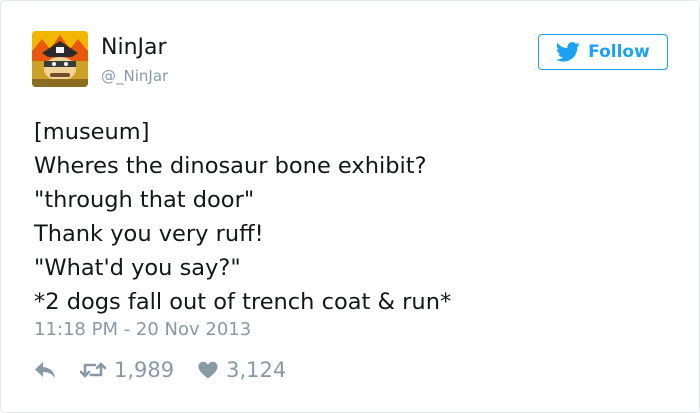  What do you see at coordinates (352, 60) in the screenshot?
I see `tweet-header: NinJar @_NinJar Follow` at bounding box center [352, 60].